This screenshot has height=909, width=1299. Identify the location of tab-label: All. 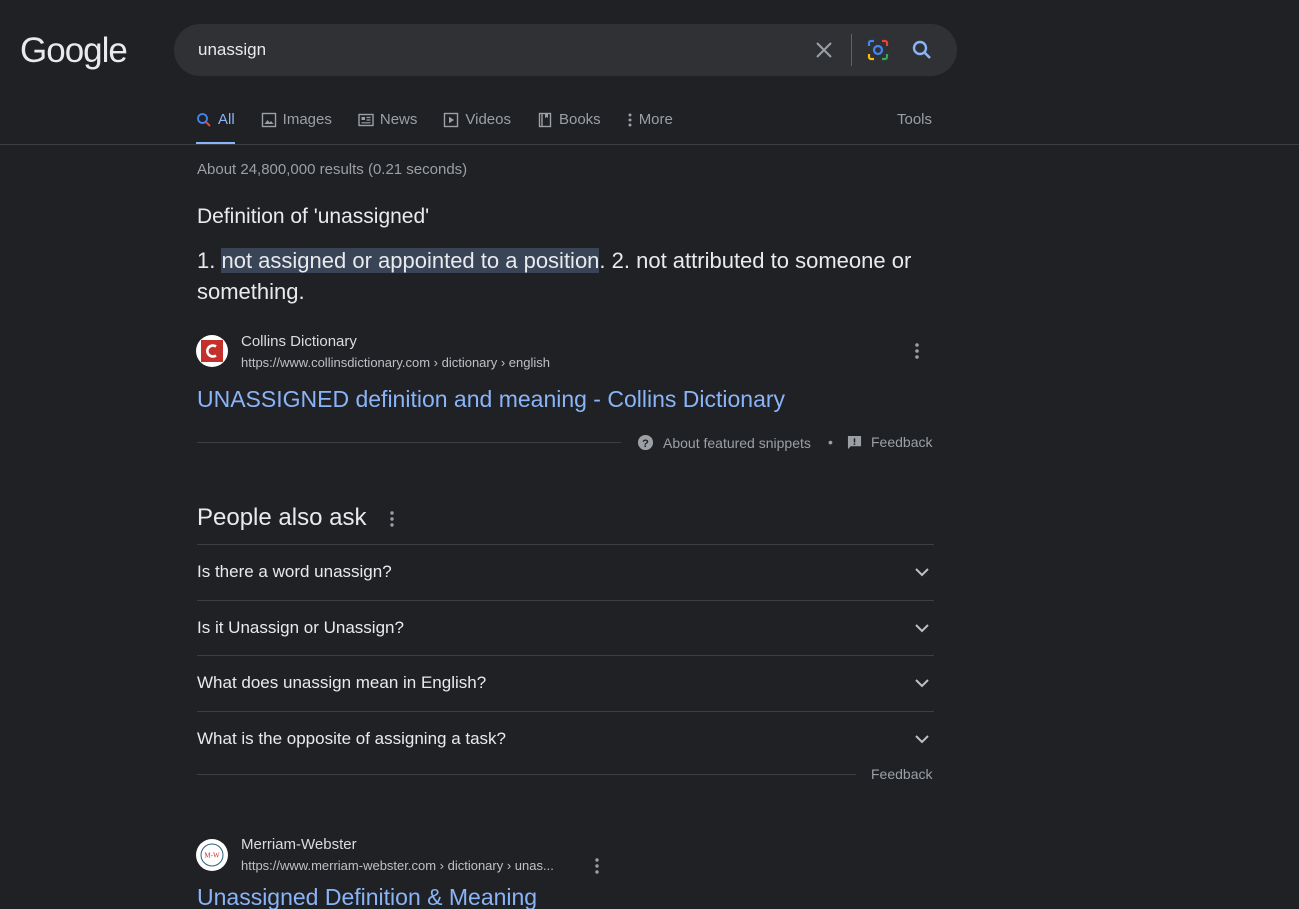
(226, 119).